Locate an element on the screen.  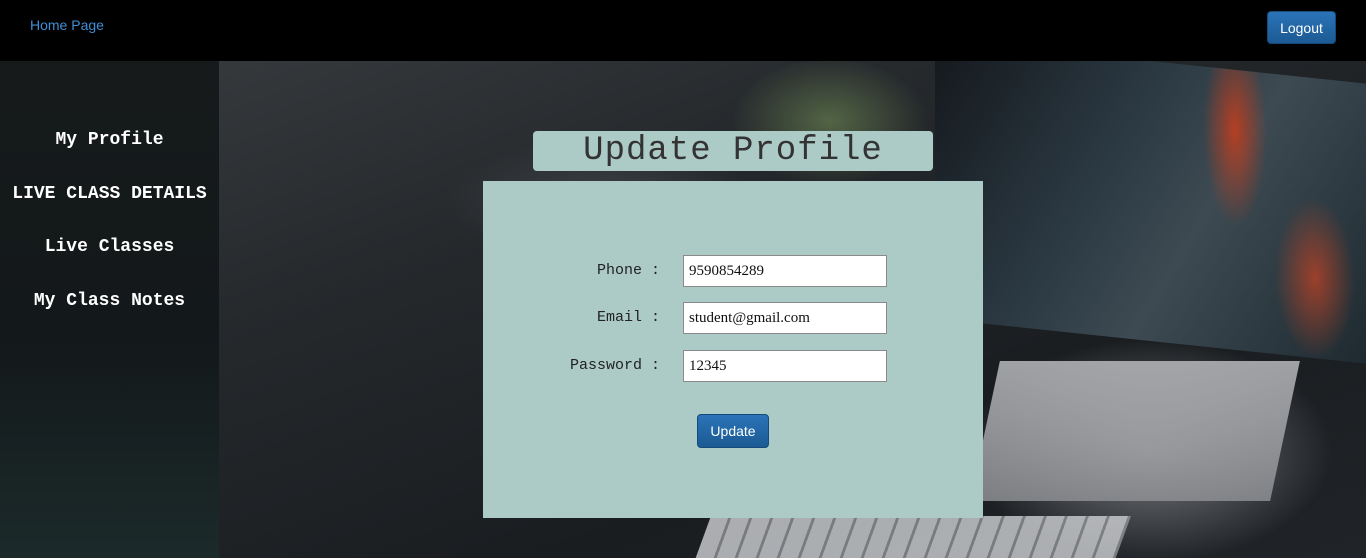
home-page-link: Home Page is located at coordinates (67, 25).